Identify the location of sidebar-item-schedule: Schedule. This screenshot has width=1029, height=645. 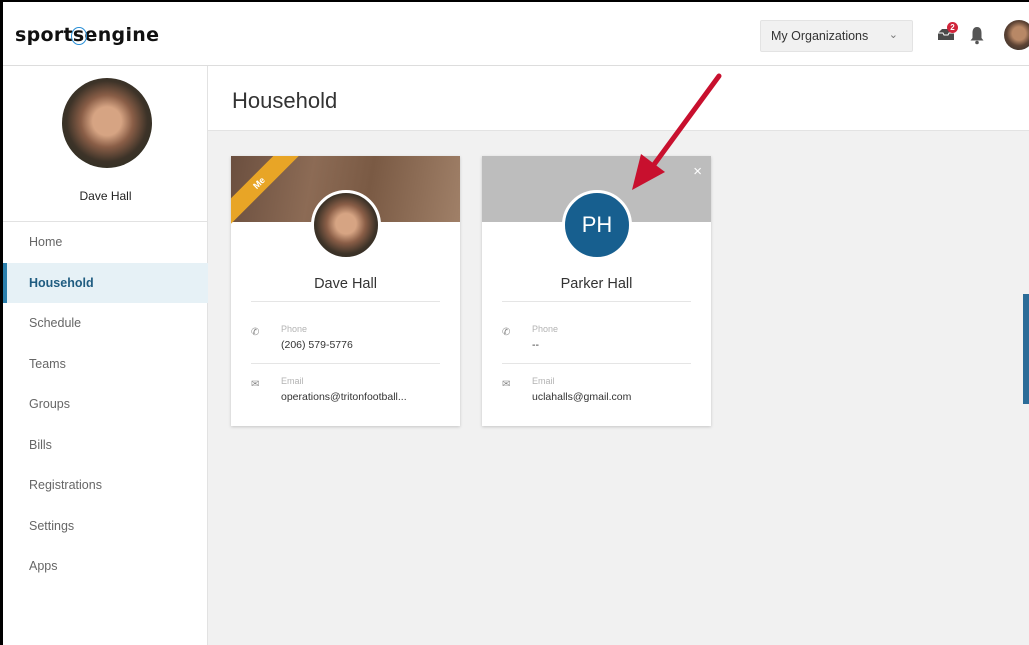
(105, 323).